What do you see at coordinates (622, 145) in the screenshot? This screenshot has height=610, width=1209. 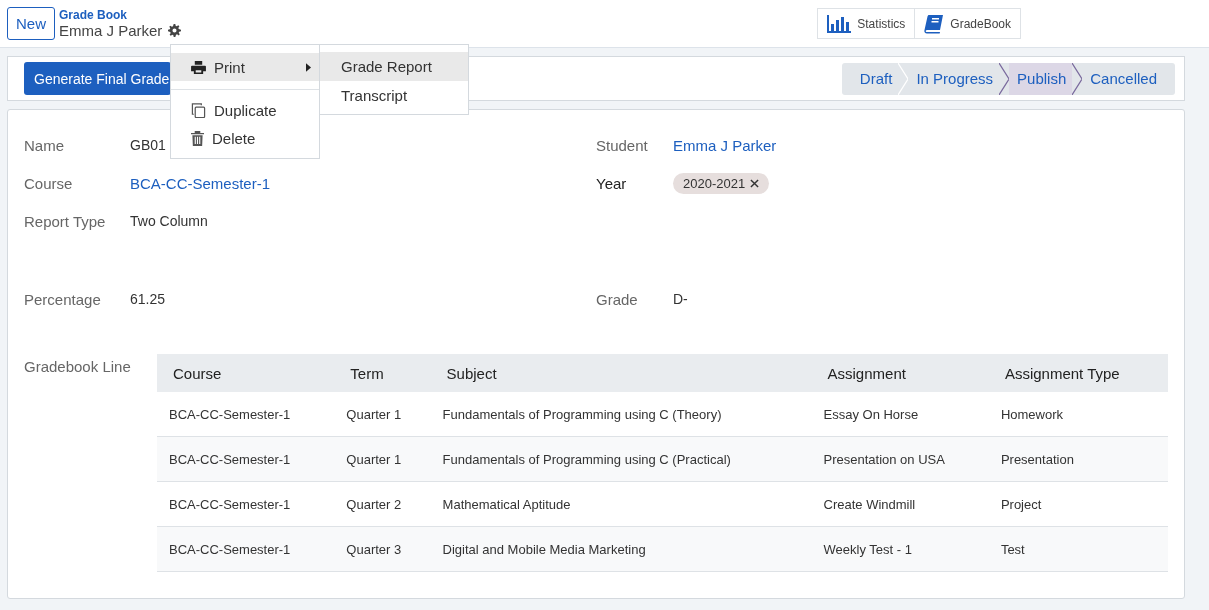 I see `field-label: Student` at bounding box center [622, 145].